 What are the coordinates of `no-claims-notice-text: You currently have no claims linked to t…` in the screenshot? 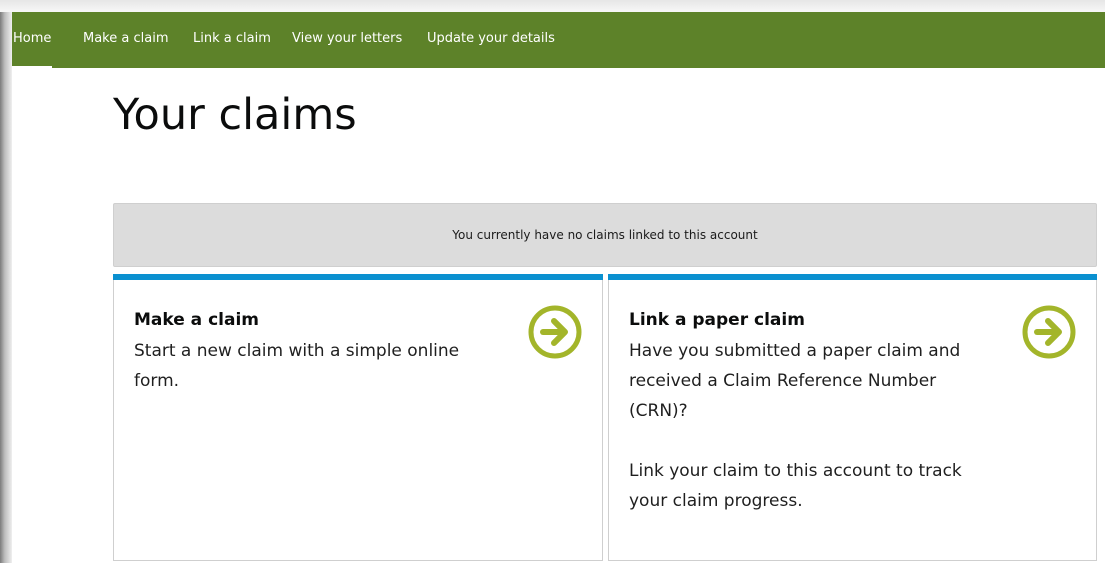 It's located at (605, 235).